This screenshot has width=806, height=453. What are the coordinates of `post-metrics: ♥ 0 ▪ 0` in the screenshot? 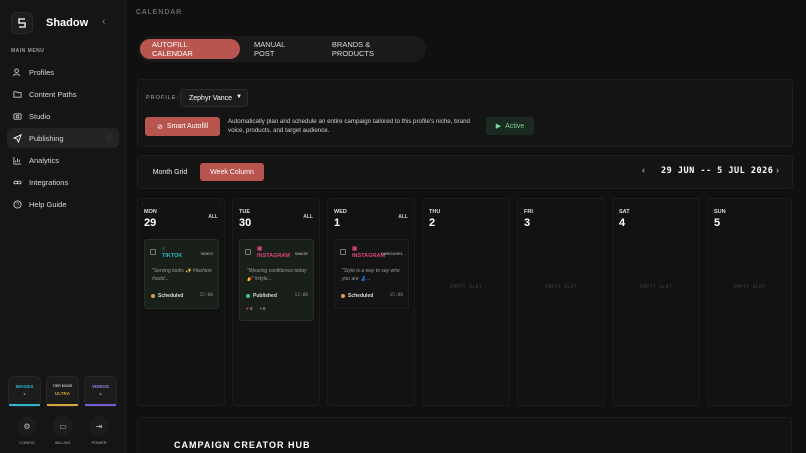 It's located at (255, 308).